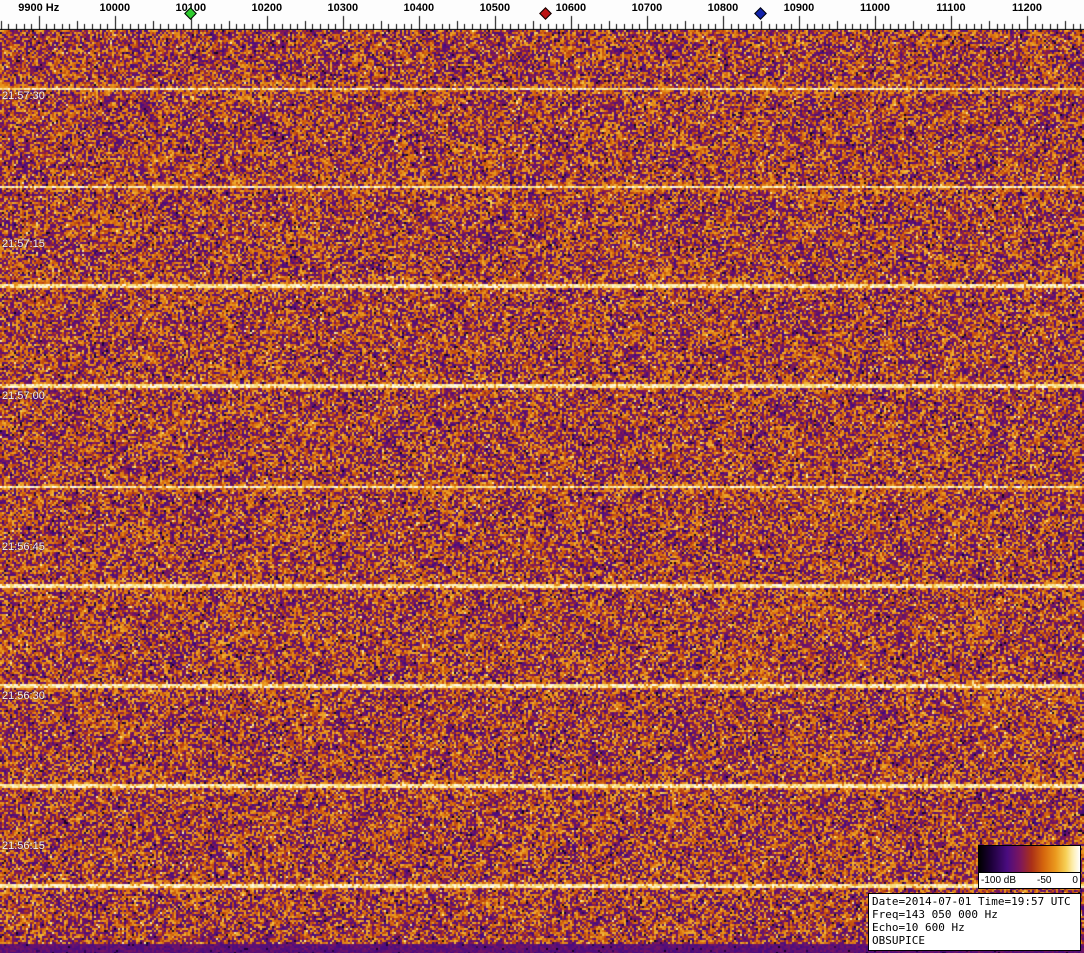 Image resolution: width=1084 pixels, height=953 pixels. Describe the element at coordinates (999, 880) in the screenshot. I see `colorbar-label-min: -100 dB` at that location.